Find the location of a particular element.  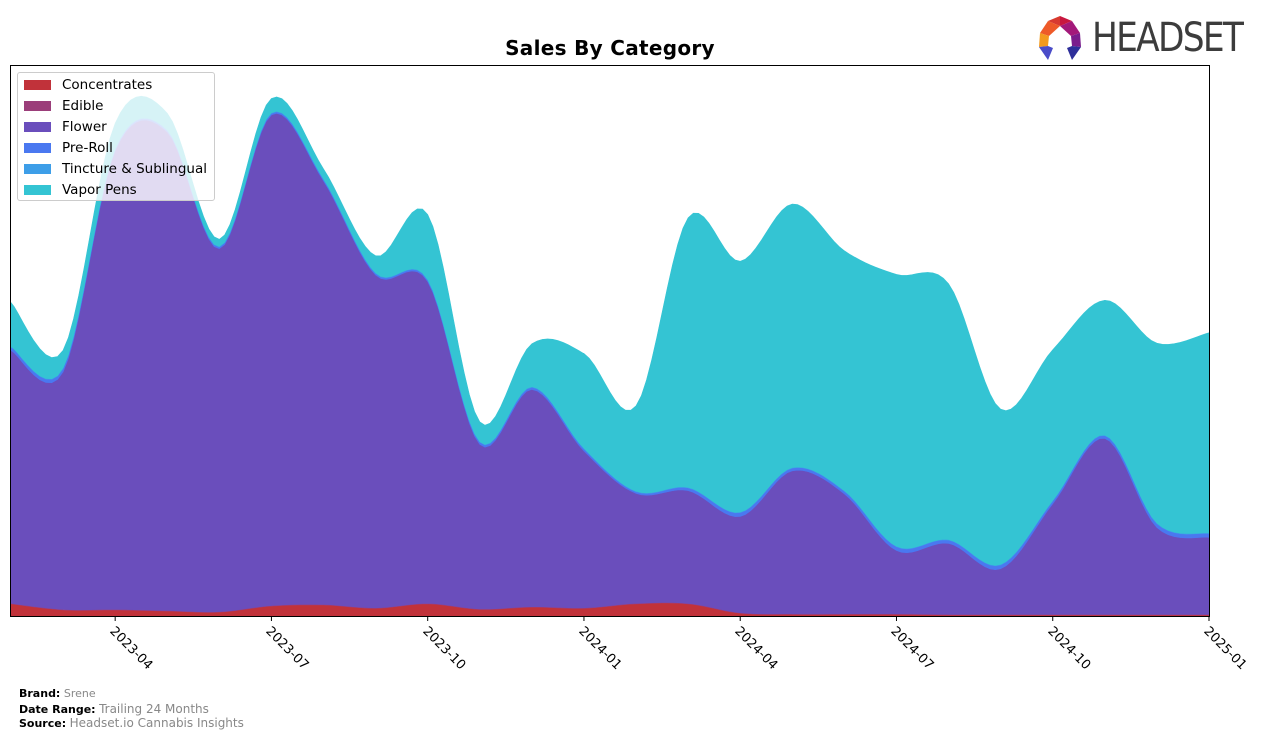

legend-item-flower: Flower is located at coordinates (65, 127).